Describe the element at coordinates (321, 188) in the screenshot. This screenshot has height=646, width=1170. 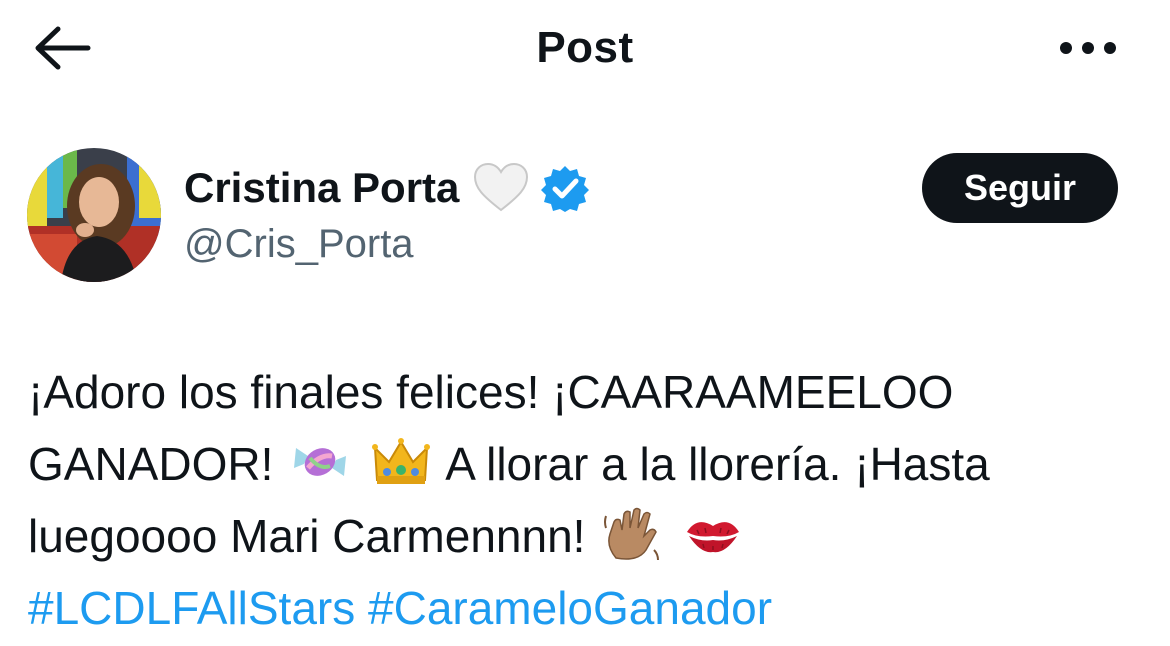
I see `author-display-name: Cristina Porta` at that location.